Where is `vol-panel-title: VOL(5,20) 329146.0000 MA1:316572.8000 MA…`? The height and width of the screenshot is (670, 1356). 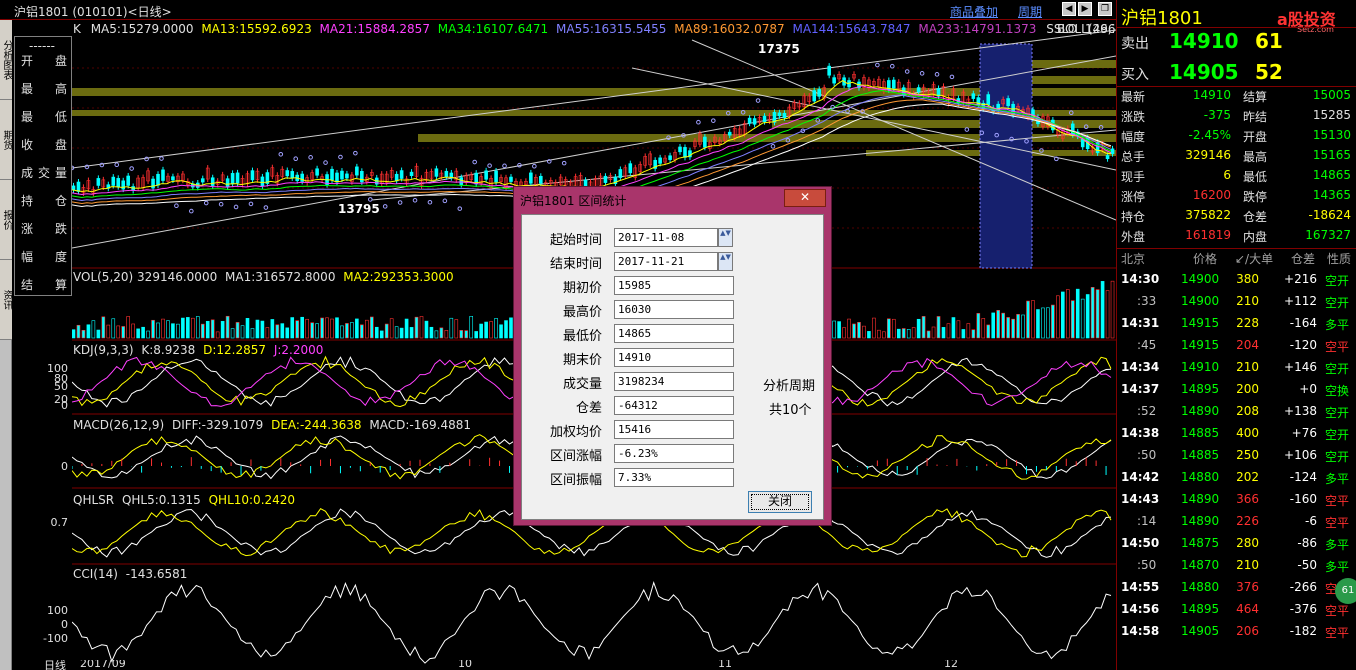 vol-panel-title: VOL(5,20) 329146.0000 MA1:316572.8000 MA… is located at coordinates (263, 277).